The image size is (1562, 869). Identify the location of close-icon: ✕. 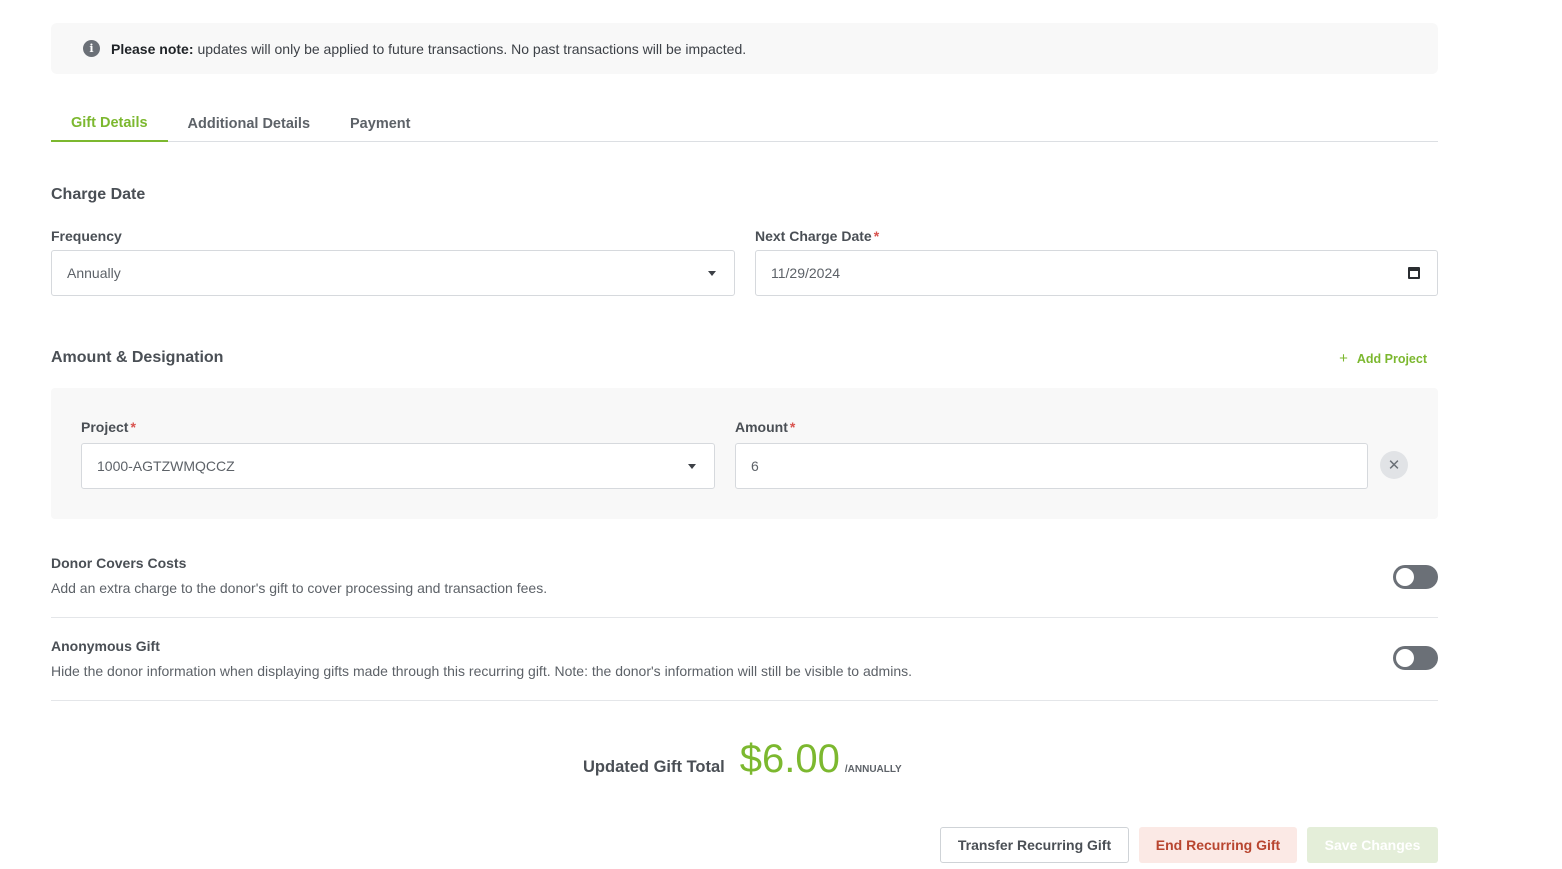
(1394, 465).